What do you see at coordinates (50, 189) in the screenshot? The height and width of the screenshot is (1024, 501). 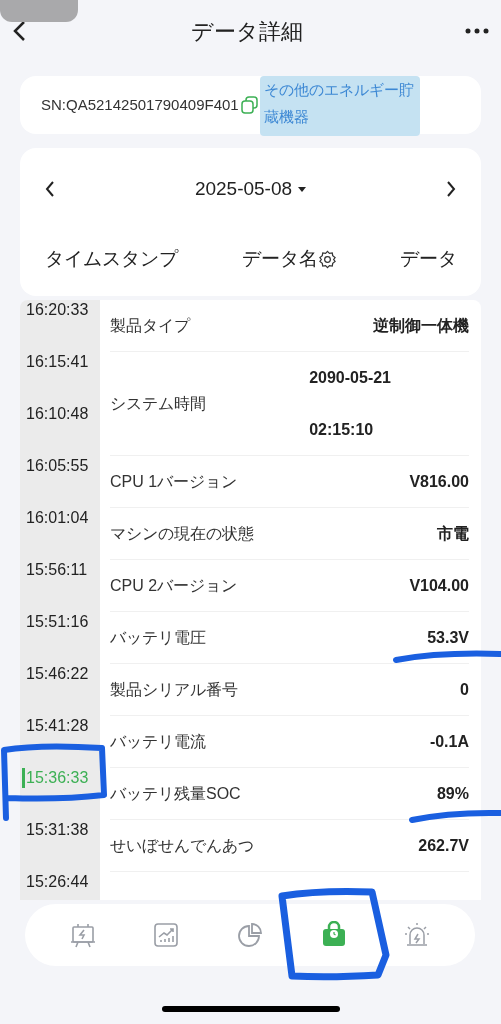 I see `previous-day-icon` at bounding box center [50, 189].